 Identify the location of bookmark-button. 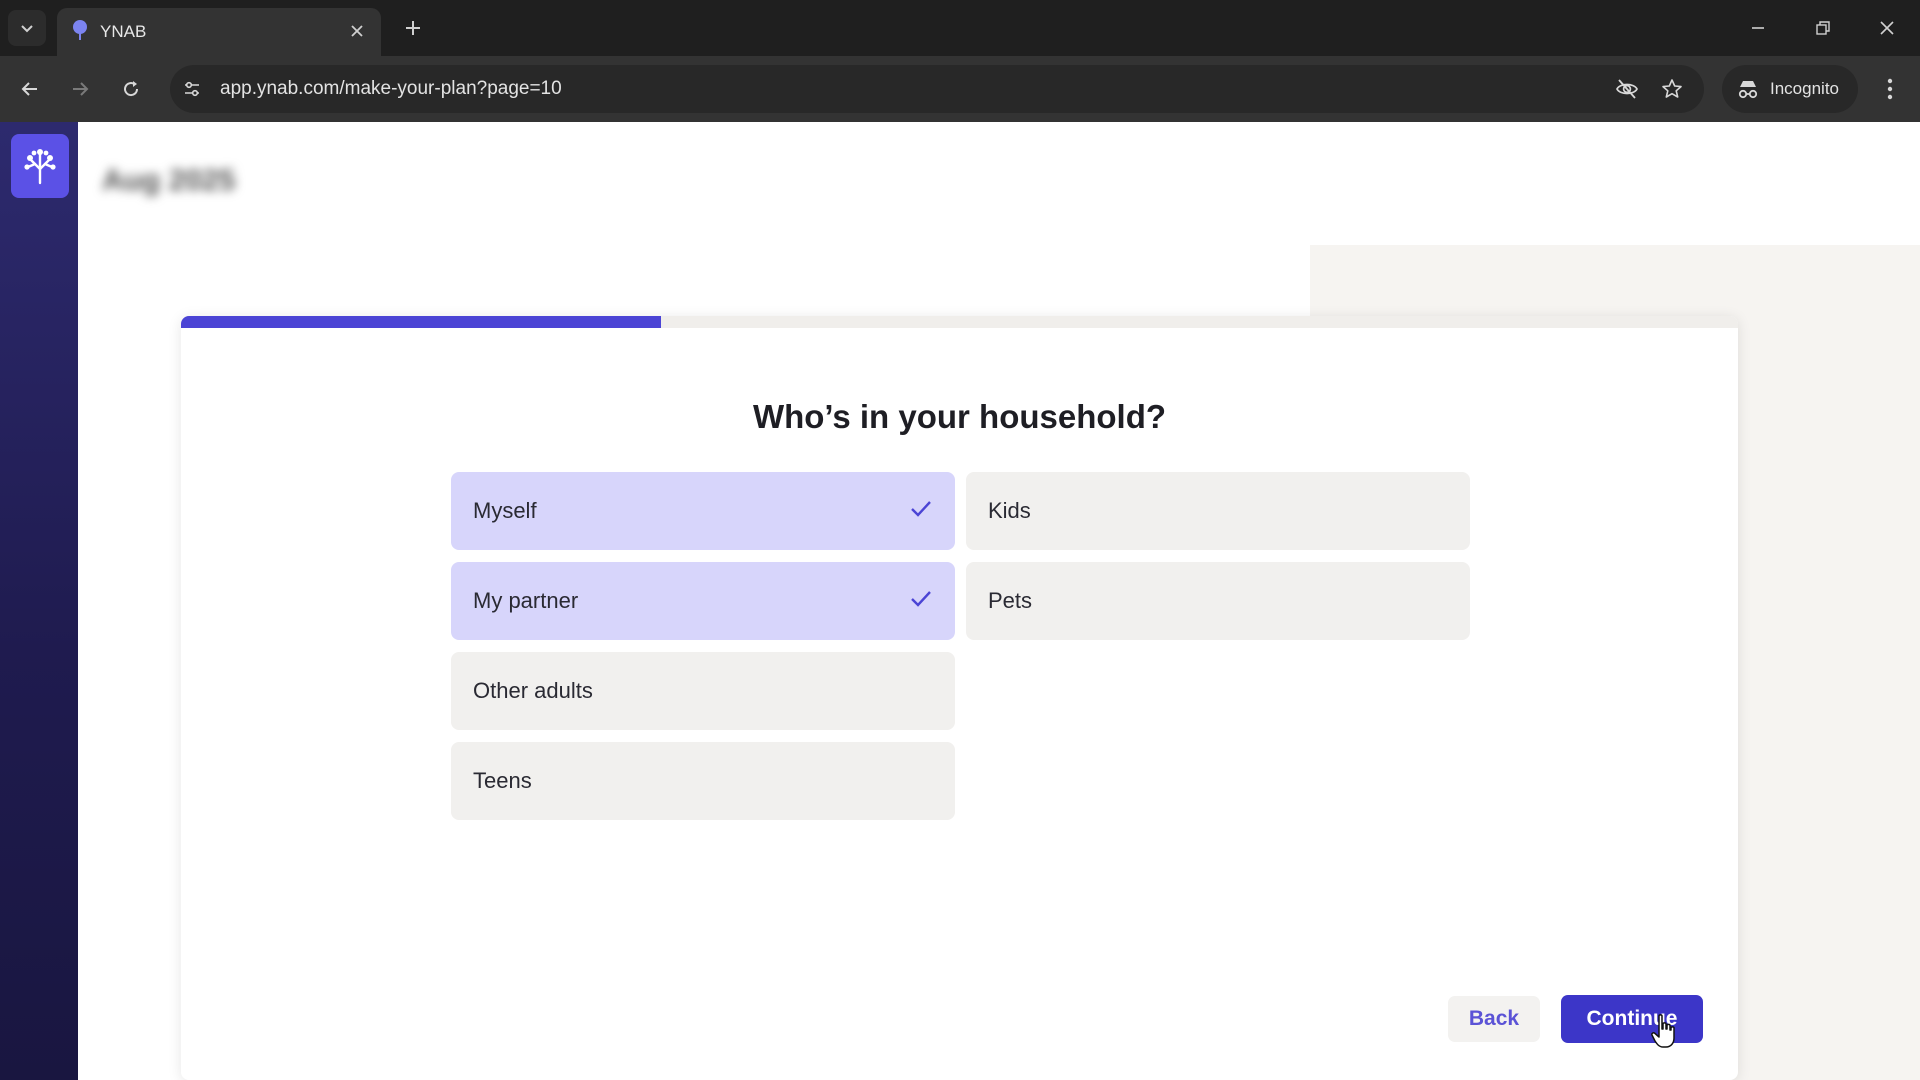
(1672, 89).